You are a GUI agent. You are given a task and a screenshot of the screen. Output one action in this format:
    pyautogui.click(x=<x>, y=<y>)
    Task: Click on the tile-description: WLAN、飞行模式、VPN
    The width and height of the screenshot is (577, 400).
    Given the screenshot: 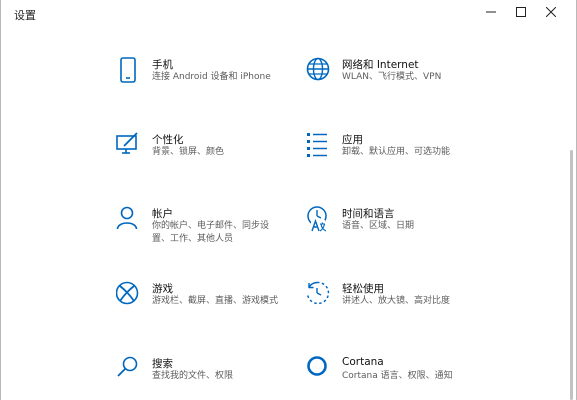 What is the action you would take?
    pyautogui.click(x=392, y=77)
    